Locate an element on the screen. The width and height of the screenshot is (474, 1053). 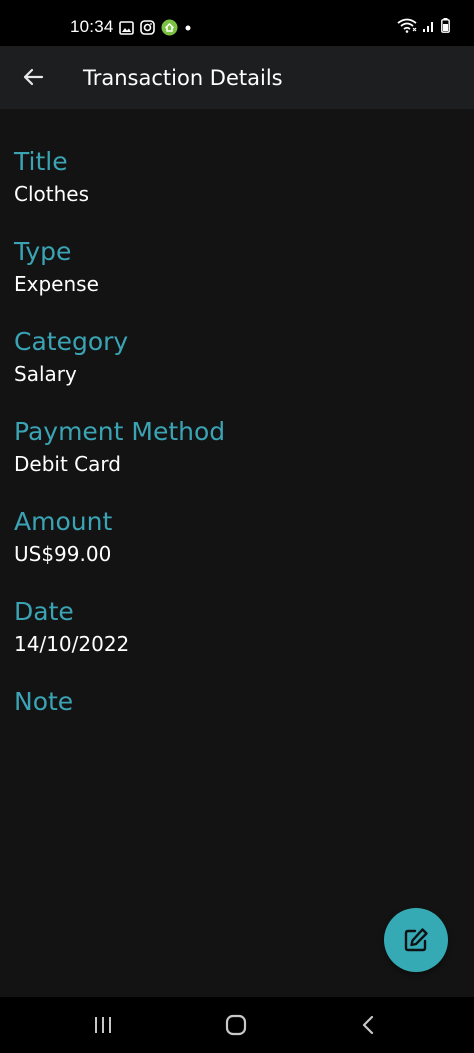
field-date: Date 14/10/2022 is located at coordinates (234, 640).